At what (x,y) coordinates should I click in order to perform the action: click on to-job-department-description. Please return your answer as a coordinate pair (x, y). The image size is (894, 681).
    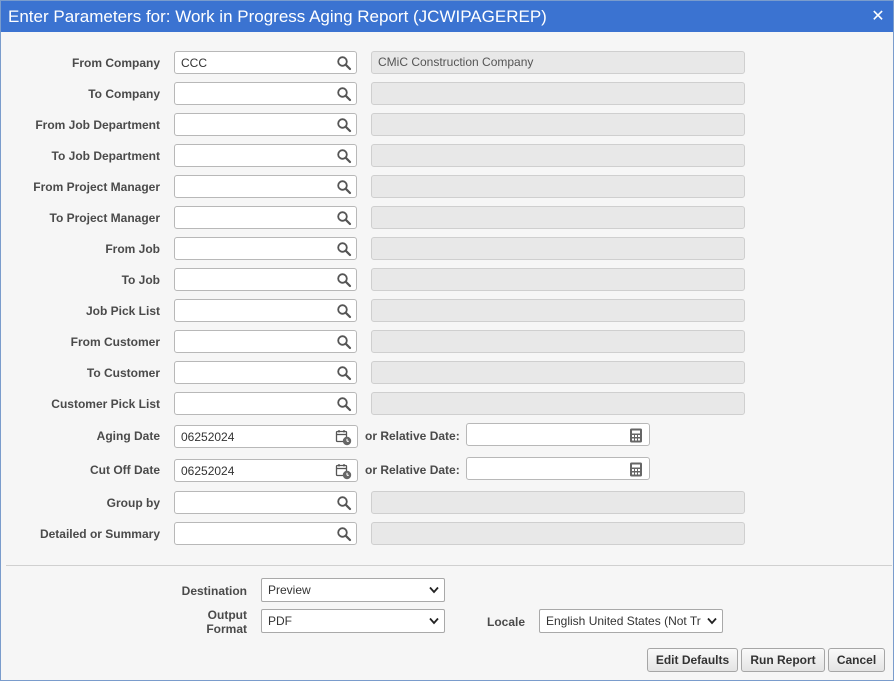
    Looking at the image, I should click on (558, 155).